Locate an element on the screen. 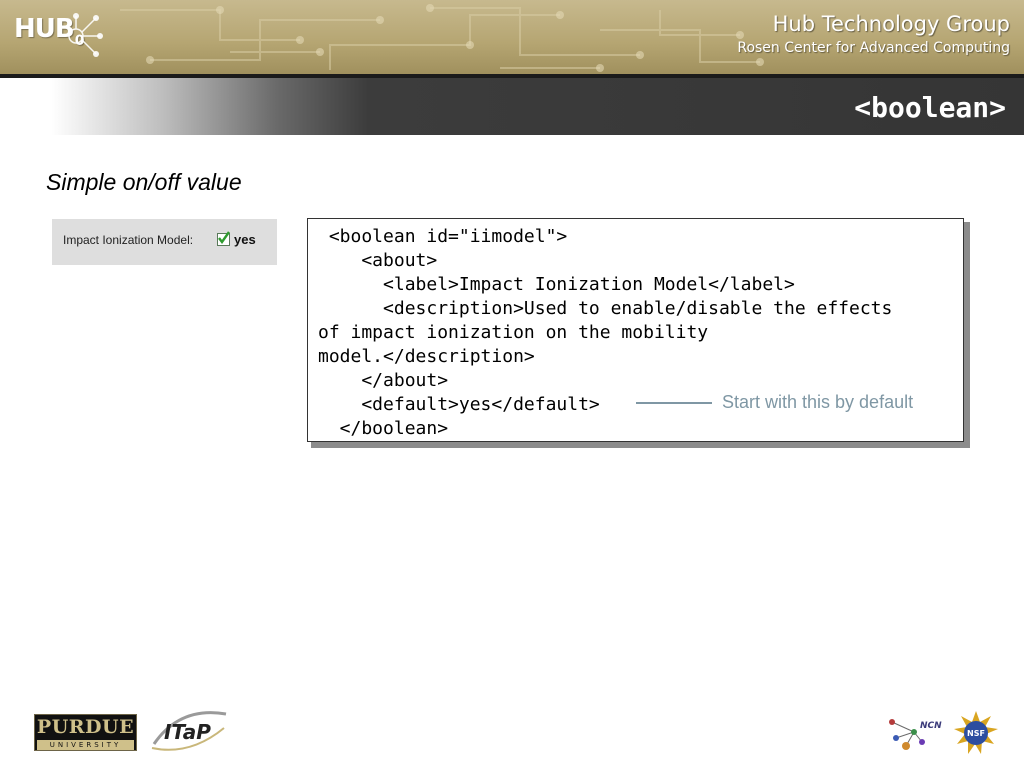 This screenshot has width=1024, height=768. itap-logo-text: ITaP is located at coordinates (187, 732).